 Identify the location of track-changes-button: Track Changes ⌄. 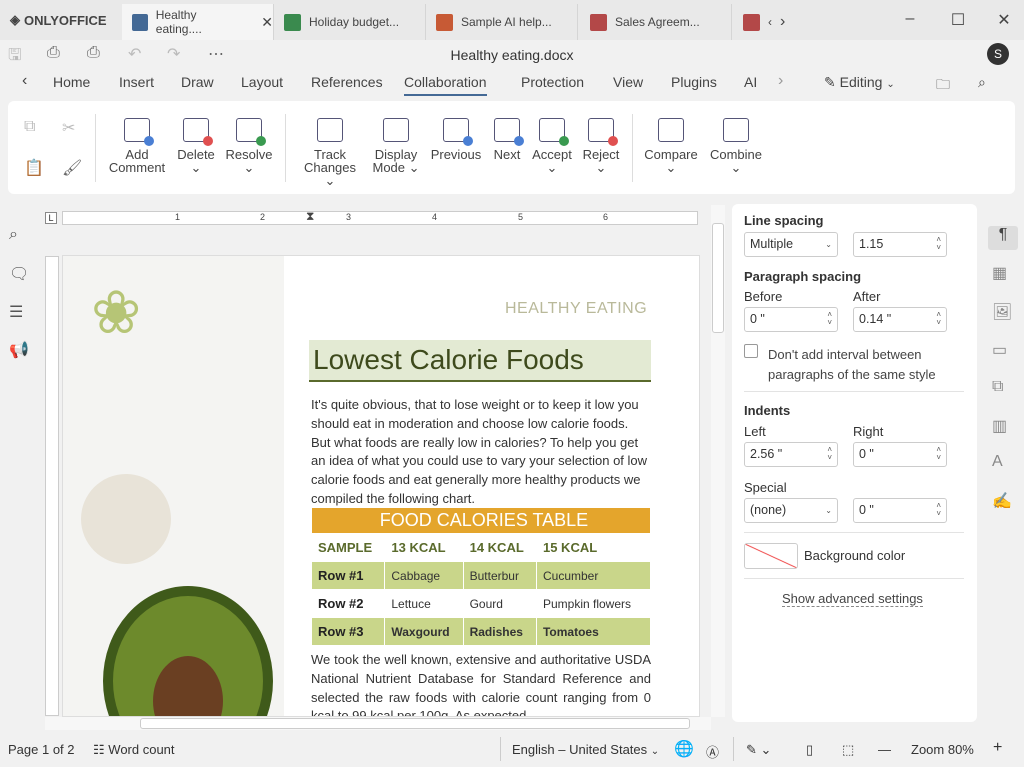
(330, 152).